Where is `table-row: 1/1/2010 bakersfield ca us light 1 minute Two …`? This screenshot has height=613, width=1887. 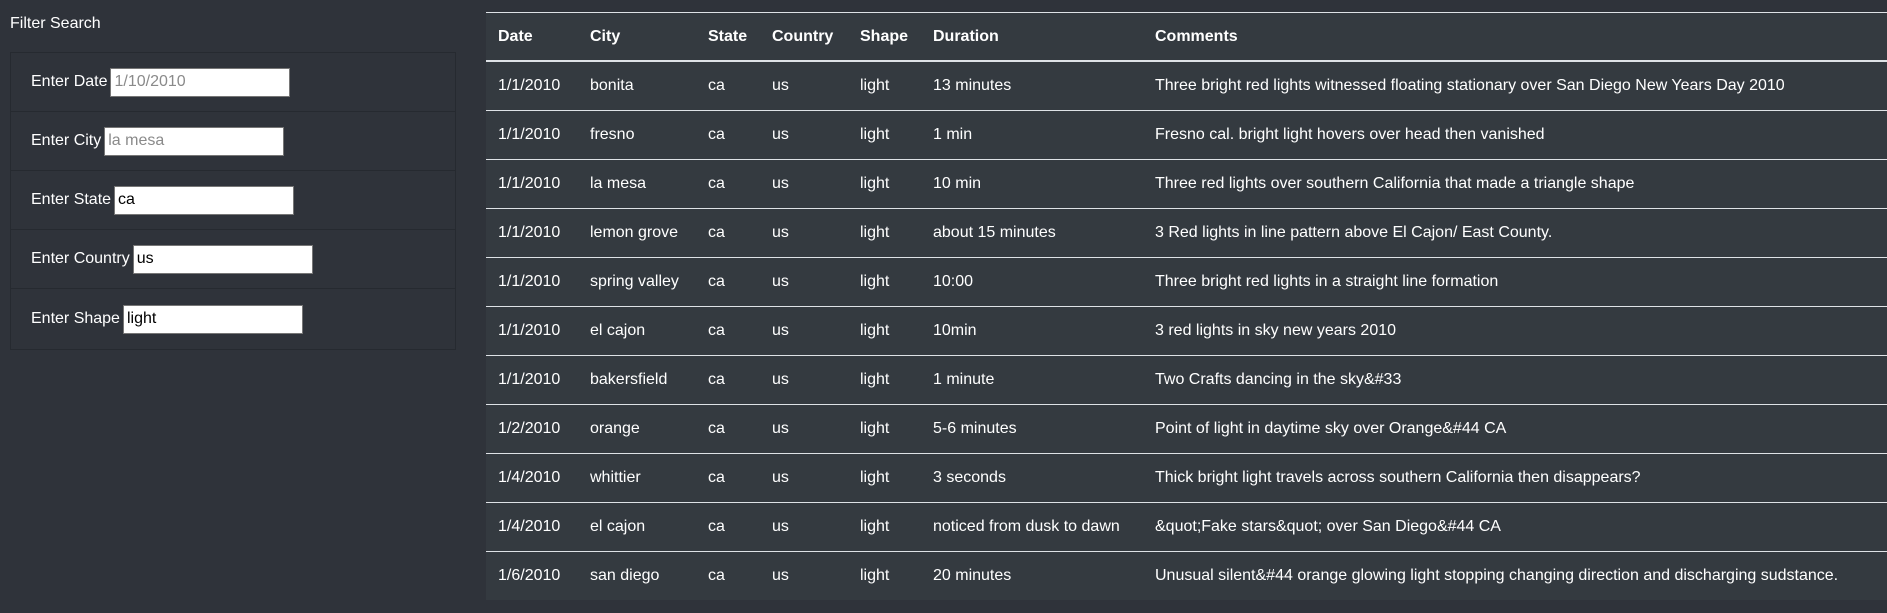
table-row: 1/1/2010 bakersfield ca us light 1 minute Two … is located at coordinates (1186, 380).